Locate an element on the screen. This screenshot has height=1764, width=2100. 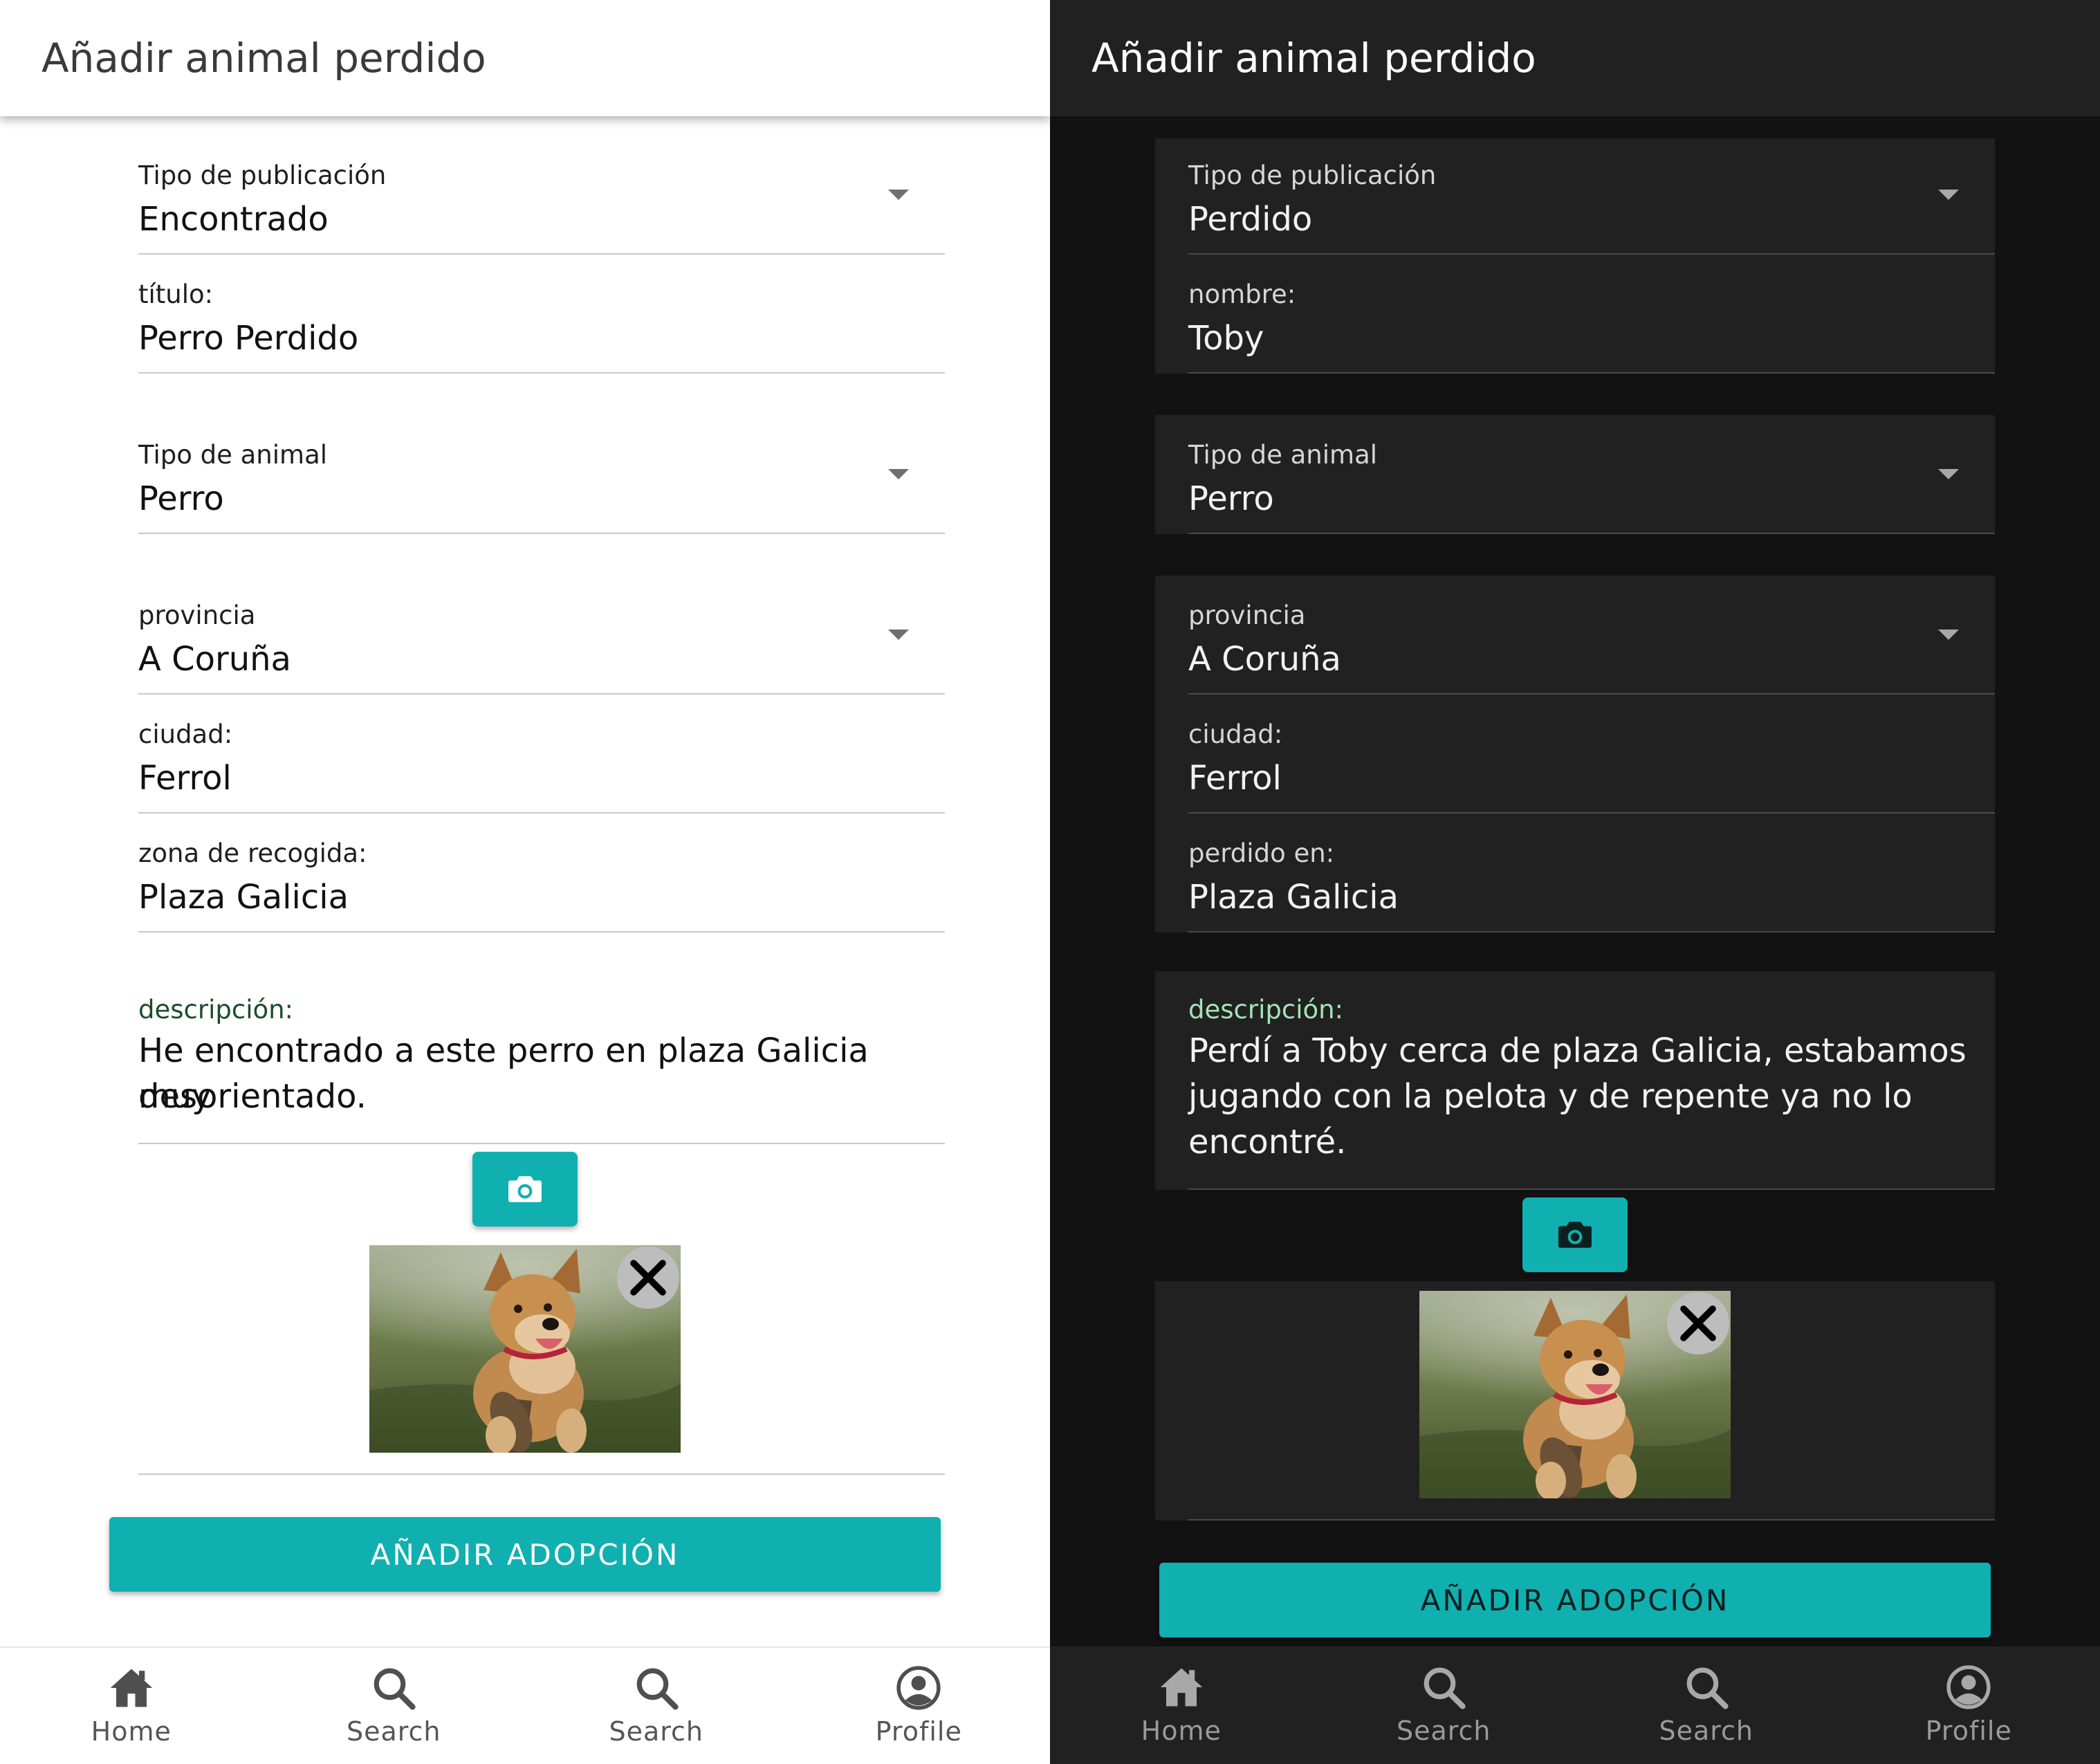
animal-type-label: Tipo de animal is located at coordinates (233, 455).